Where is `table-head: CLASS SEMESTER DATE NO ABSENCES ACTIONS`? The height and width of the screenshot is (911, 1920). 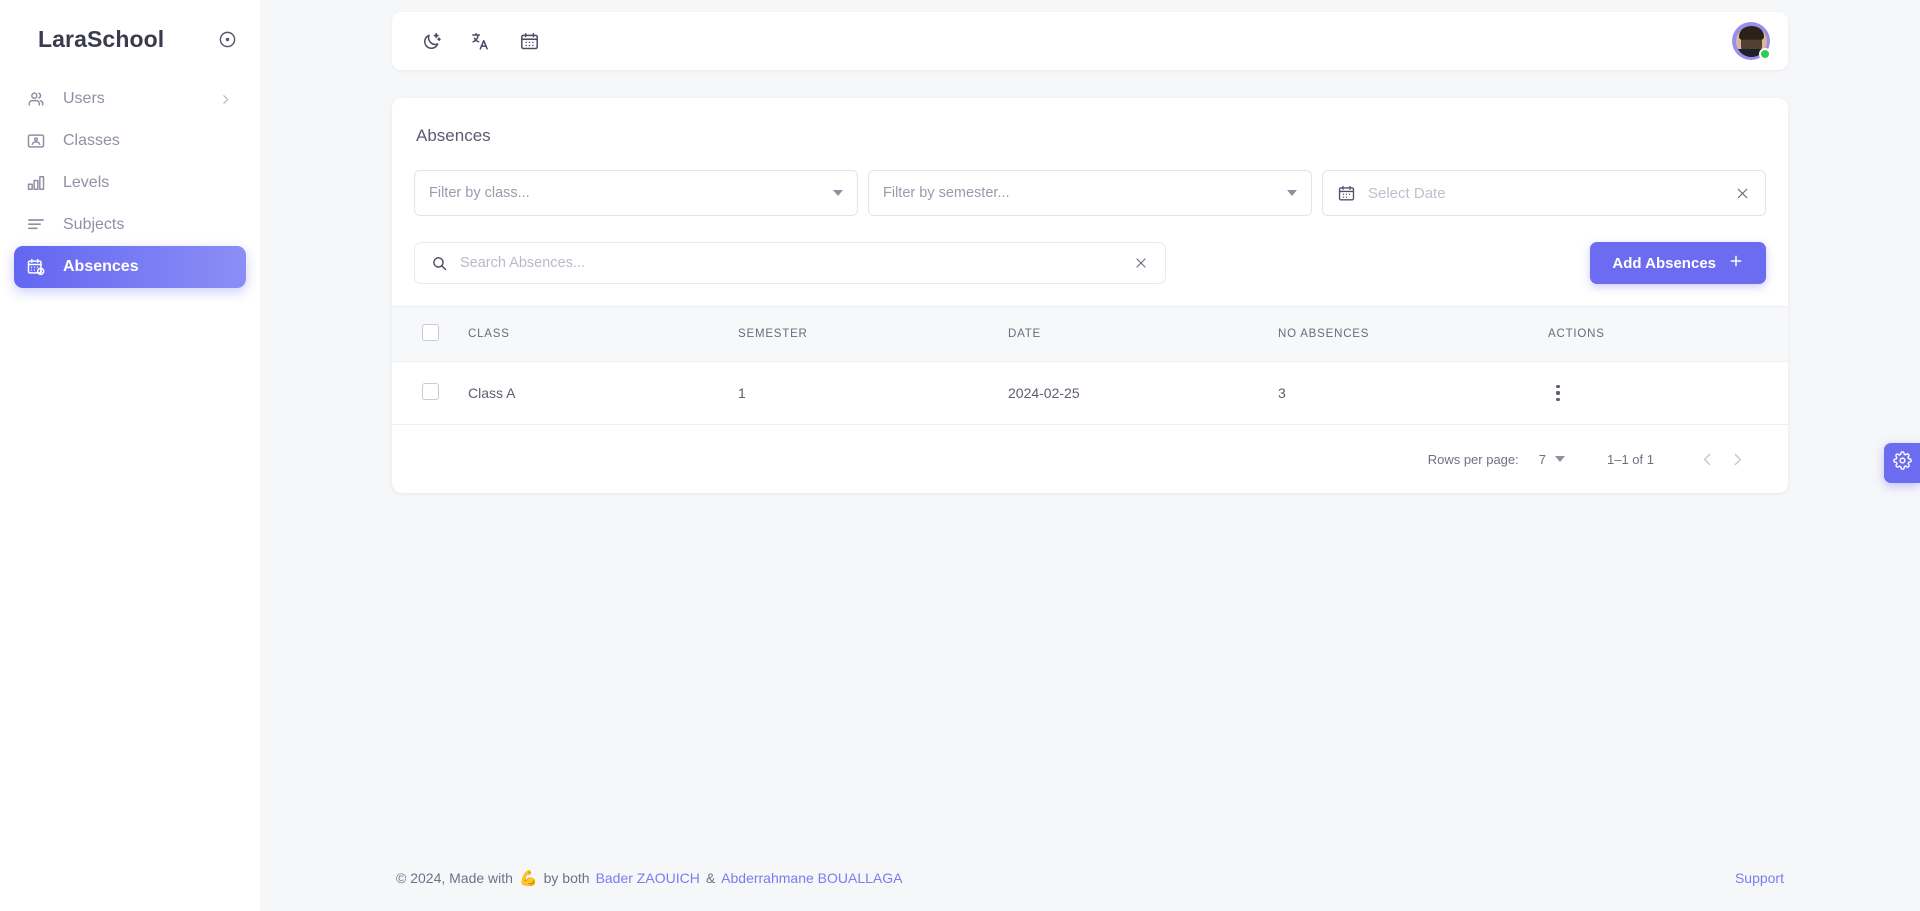 table-head: CLASS SEMESTER DATE NO ABSENCES ACTIONS is located at coordinates (1090, 334).